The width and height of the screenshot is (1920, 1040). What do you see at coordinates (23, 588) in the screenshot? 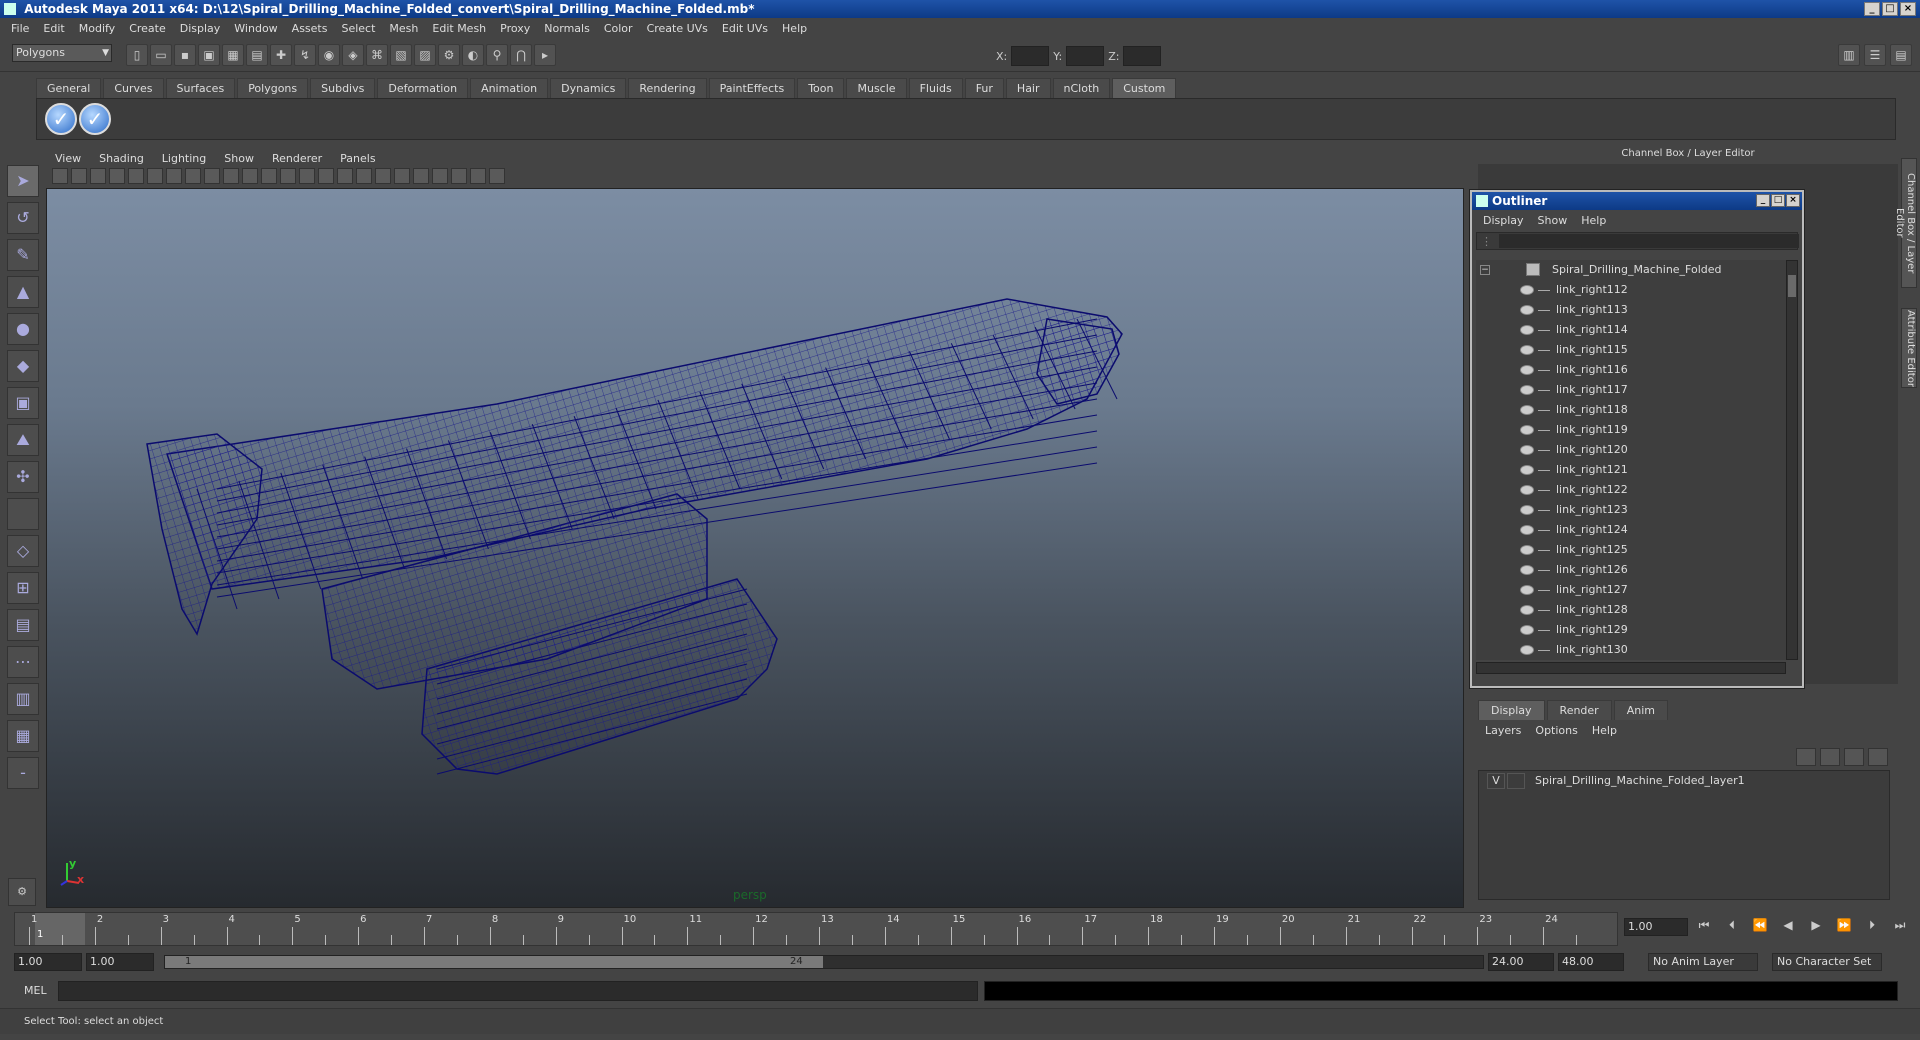
I see `four-view-layout-icon: ⊞` at bounding box center [23, 588].